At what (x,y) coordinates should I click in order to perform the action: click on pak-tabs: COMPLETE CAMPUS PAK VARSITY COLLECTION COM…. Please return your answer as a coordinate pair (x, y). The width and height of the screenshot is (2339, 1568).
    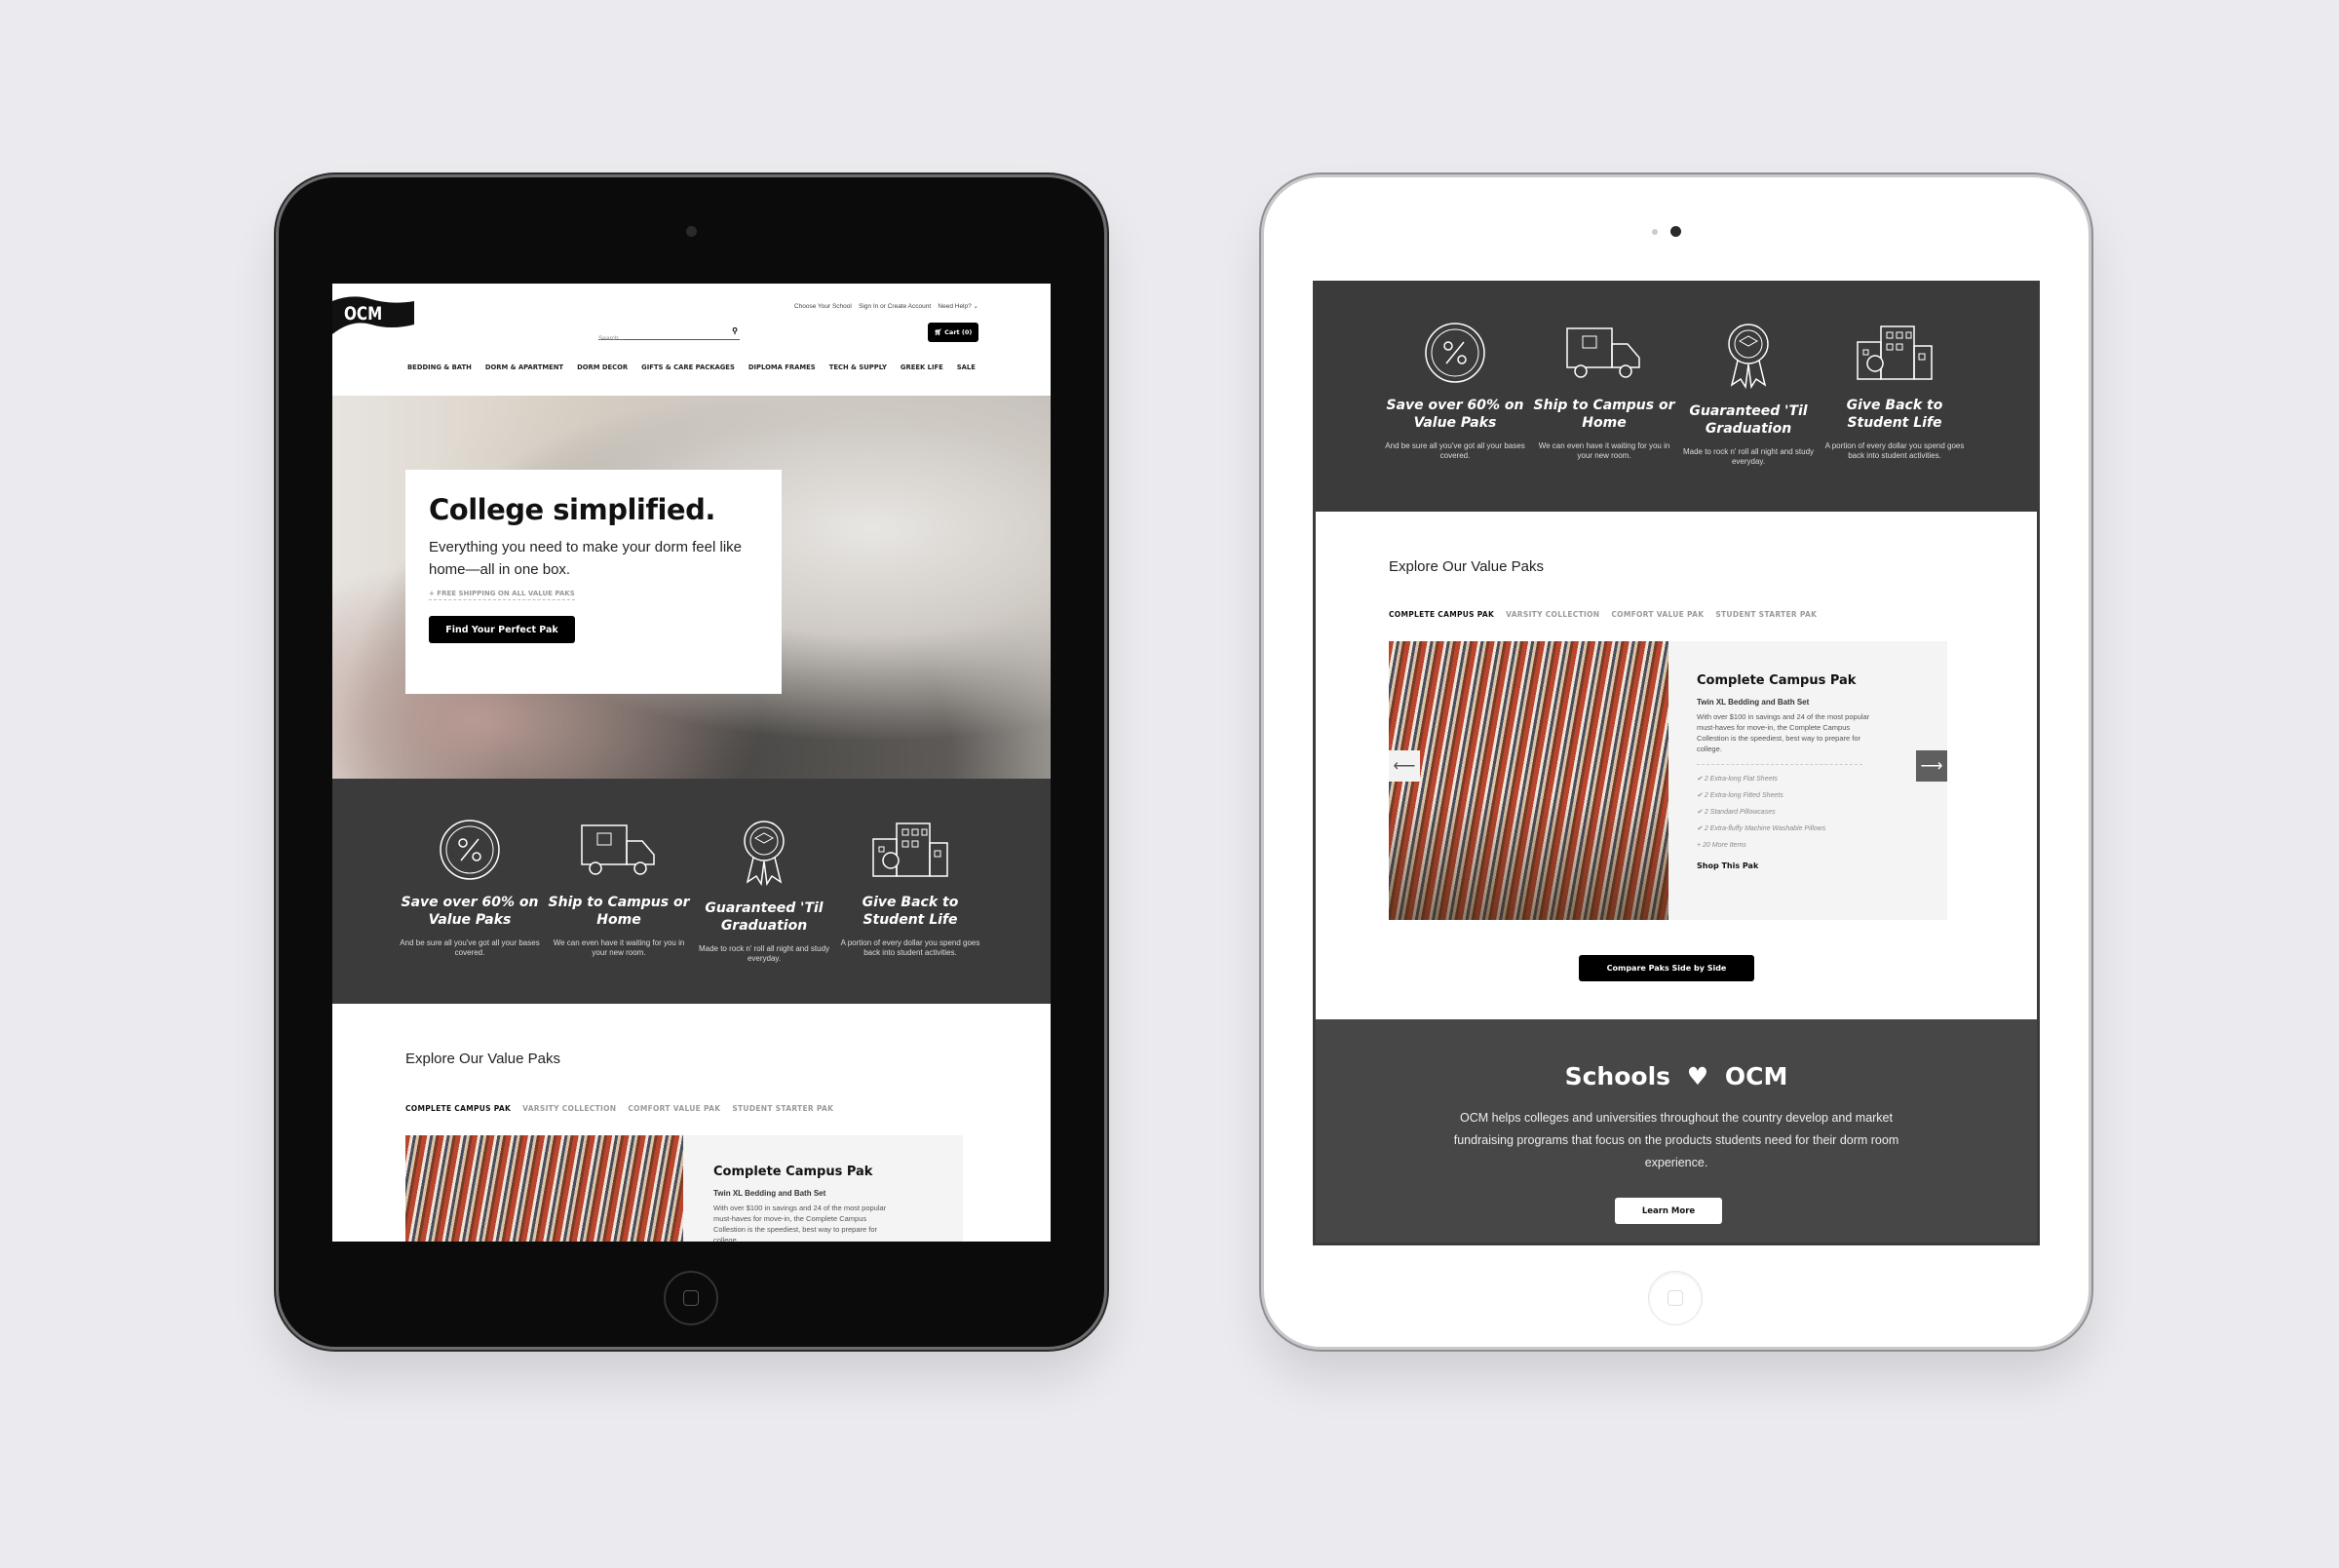
    Looking at the image, I should click on (1609, 613).